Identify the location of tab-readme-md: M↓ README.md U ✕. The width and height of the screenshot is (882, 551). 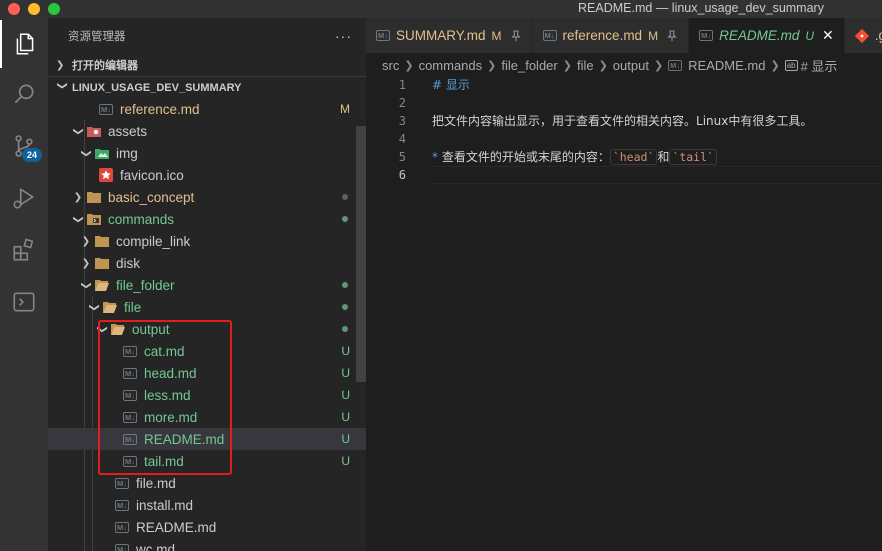
(767, 35).